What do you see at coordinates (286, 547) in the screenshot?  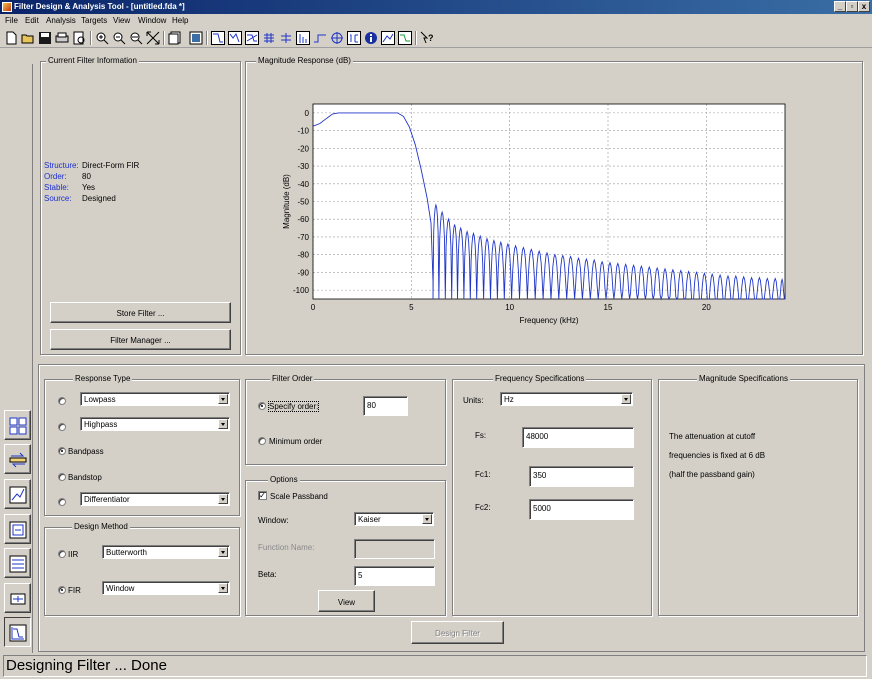 I see `function-name-label: Function Name:` at bounding box center [286, 547].